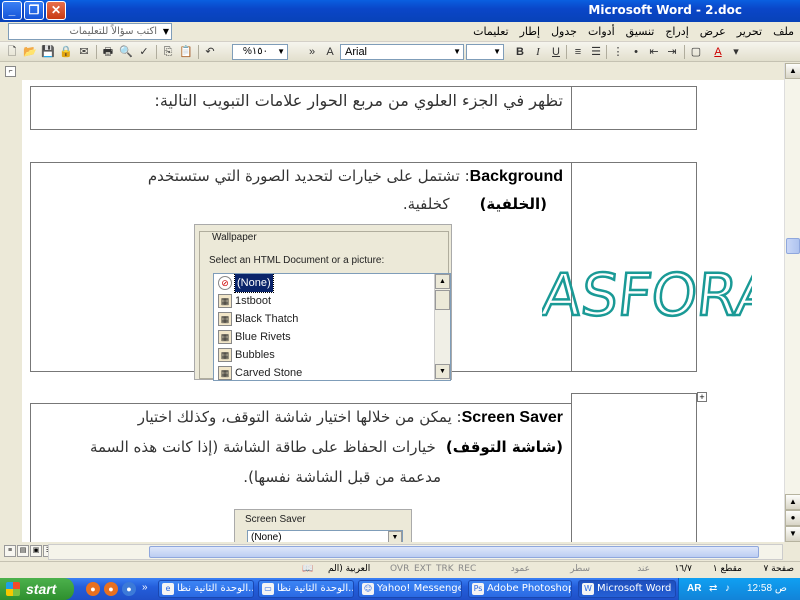 This screenshot has height=600, width=800. I want to click on menu-view: عرض, so click(713, 31).